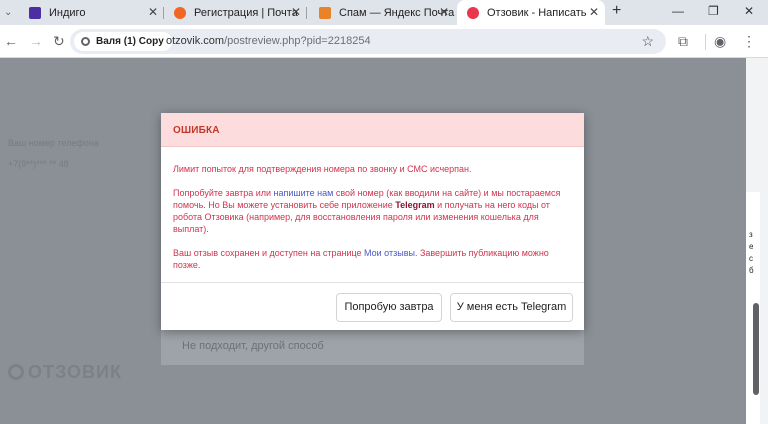  I want to click on forward-arrow-icon: →, so click(36, 41).